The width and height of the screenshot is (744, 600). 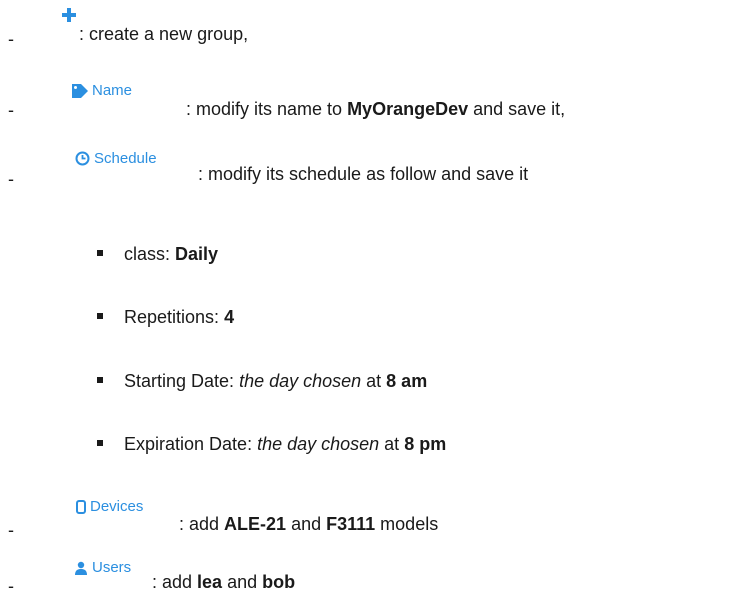 I want to click on subitem-label: Starting Date:, so click(x=182, y=381).